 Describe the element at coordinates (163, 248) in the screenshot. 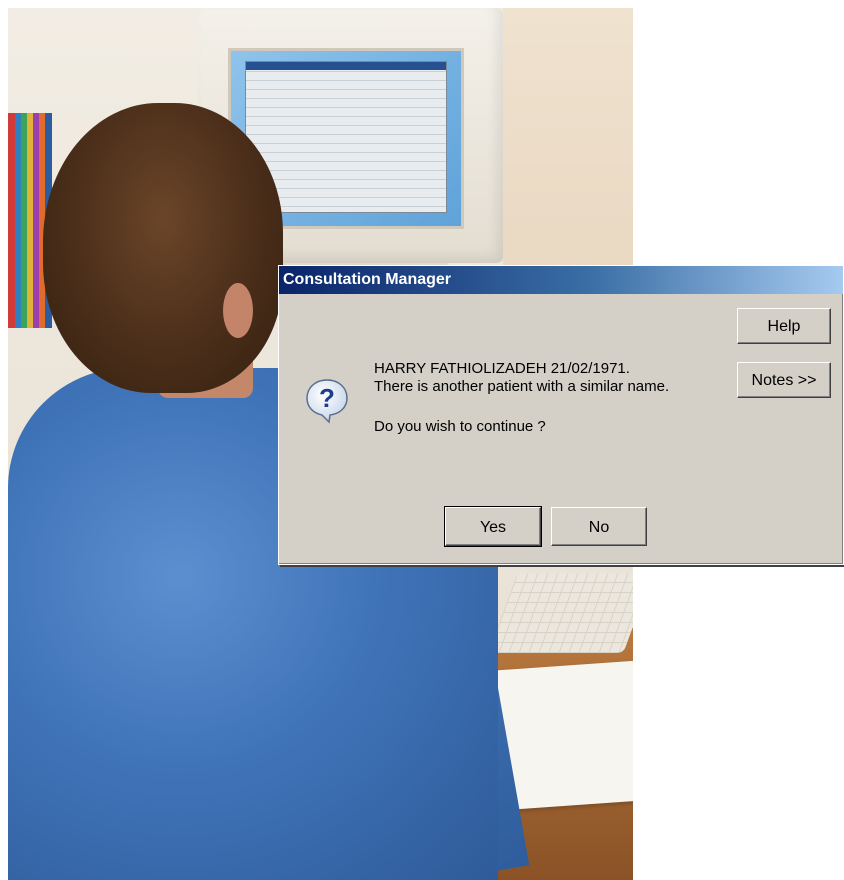

I see `person-head` at that location.